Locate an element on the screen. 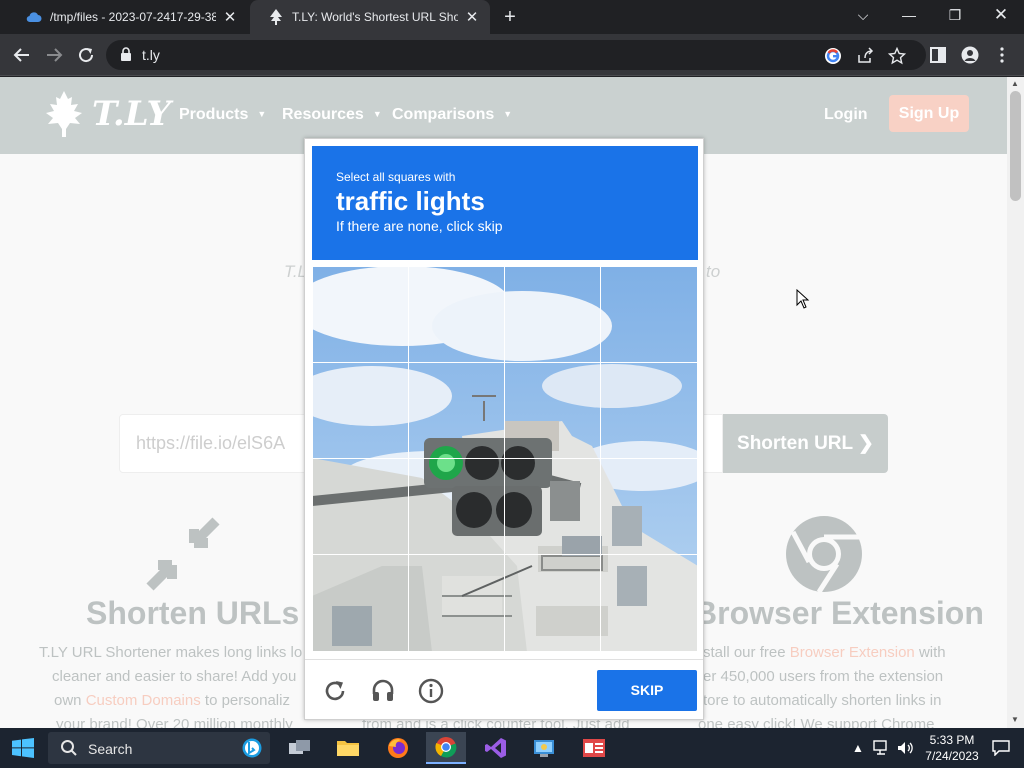 This screenshot has height=768, width=1024. profile-icon is located at coordinates (970, 55).